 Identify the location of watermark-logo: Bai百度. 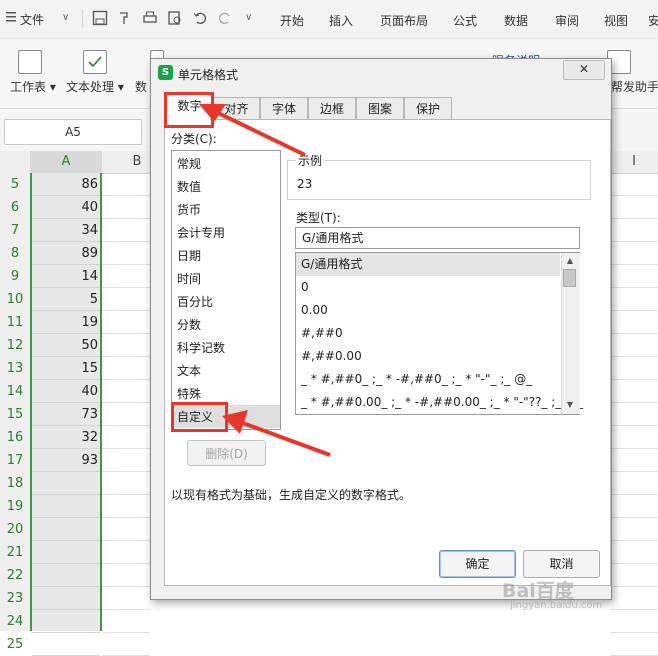
(538, 591).